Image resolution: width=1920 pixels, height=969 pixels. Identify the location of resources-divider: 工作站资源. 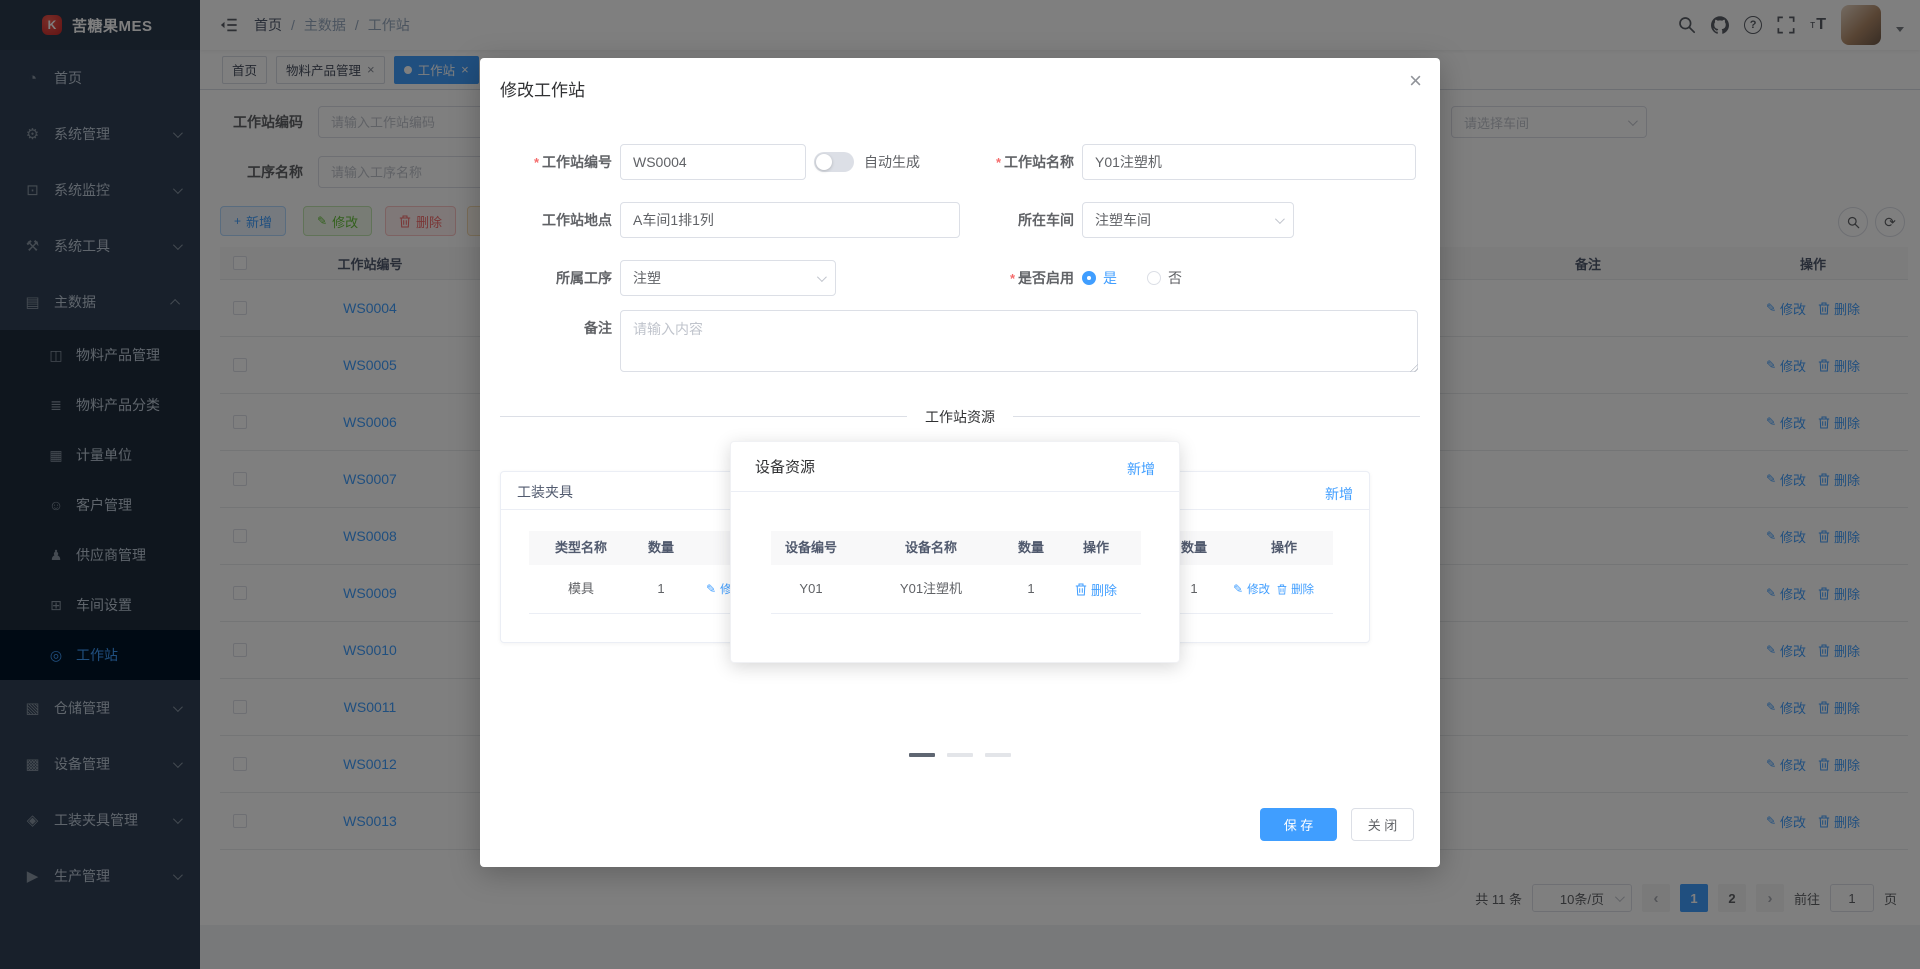
(960, 417).